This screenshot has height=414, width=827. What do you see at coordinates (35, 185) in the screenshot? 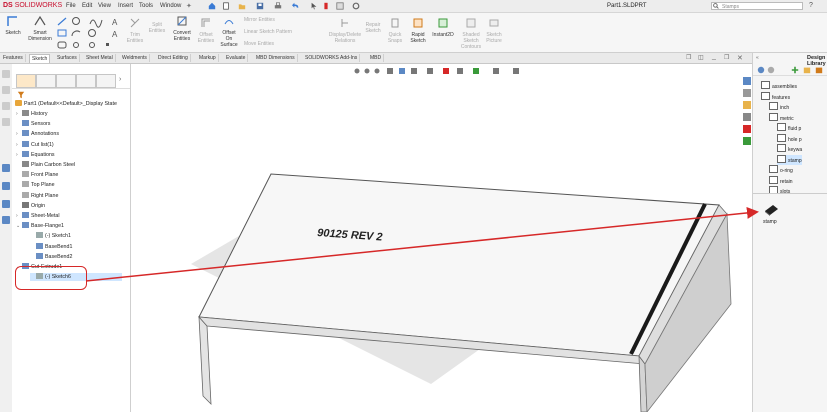
I see `tree-item: Top Plane` at bounding box center [35, 185].